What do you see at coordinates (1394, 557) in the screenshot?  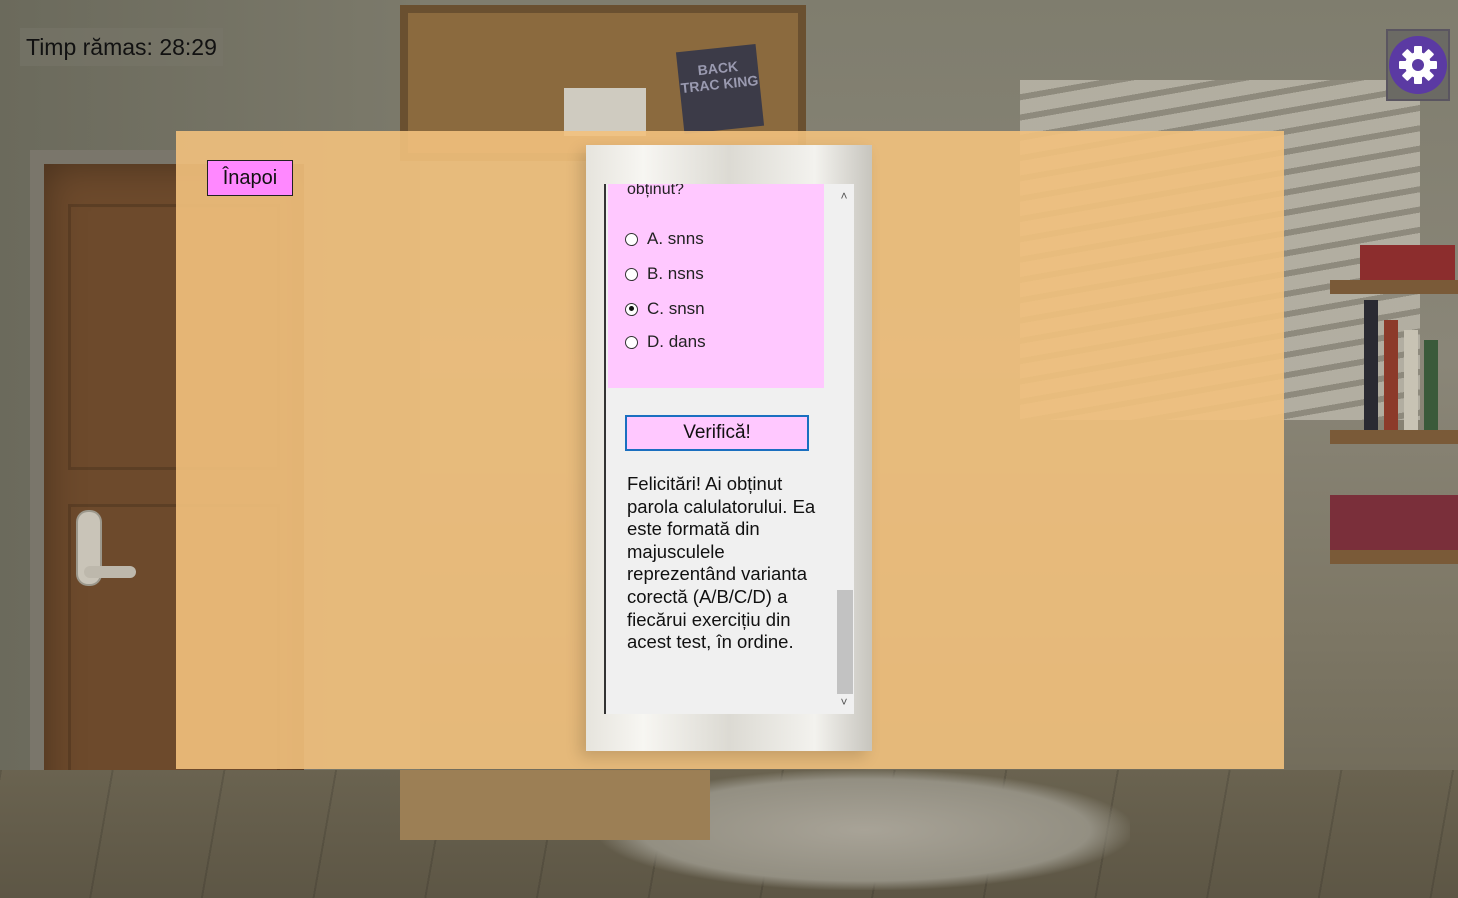 I see `bookshelf-bottom` at bounding box center [1394, 557].